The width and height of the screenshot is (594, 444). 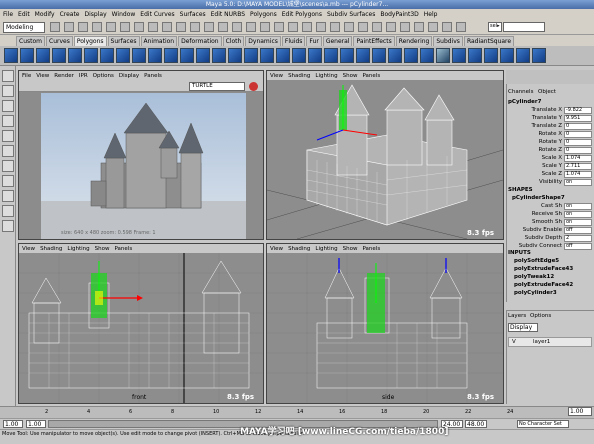 I want to click on current-time-field: 1.00, so click(x=580, y=411).